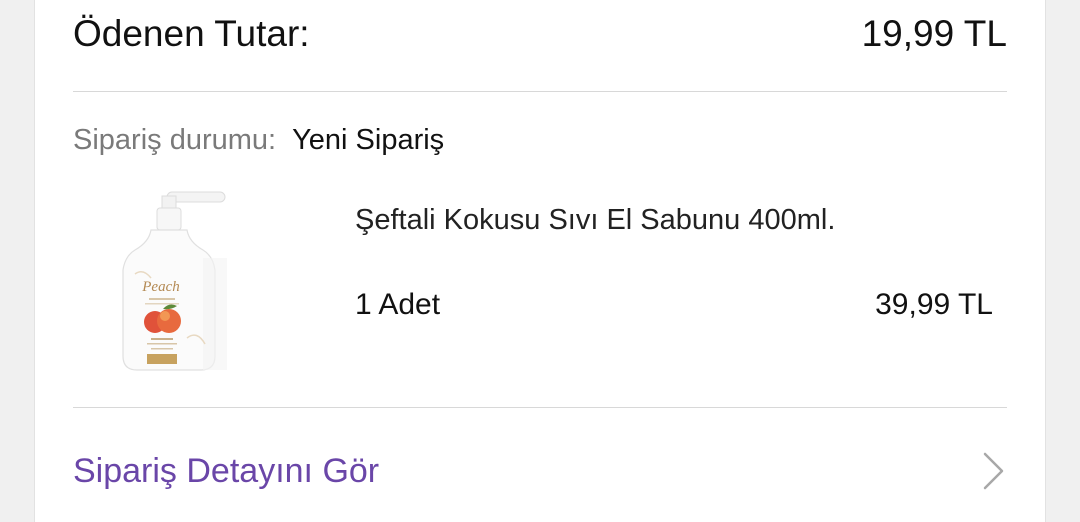 The width and height of the screenshot is (1080, 522). Describe the element at coordinates (398, 304) in the screenshot. I see `product-quantity: 1 Adet` at that location.